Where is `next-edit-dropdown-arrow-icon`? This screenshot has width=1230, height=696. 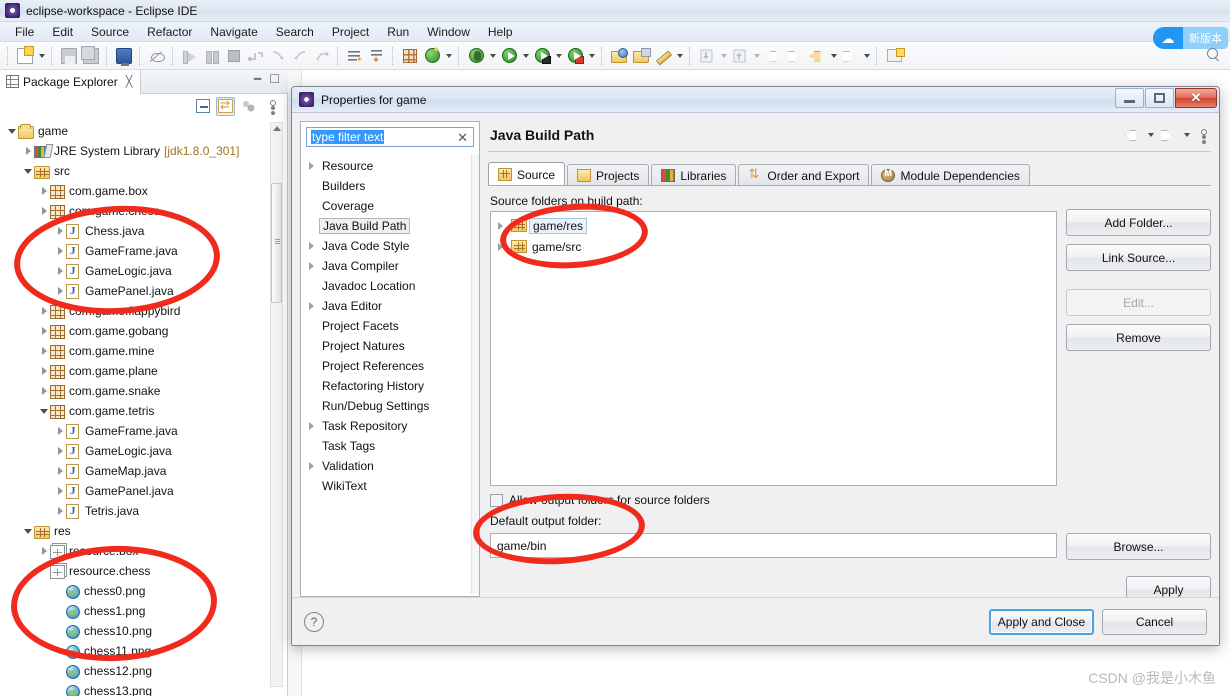
next-edit-dropdown-arrow-icon is located at coordinates (866, 56).